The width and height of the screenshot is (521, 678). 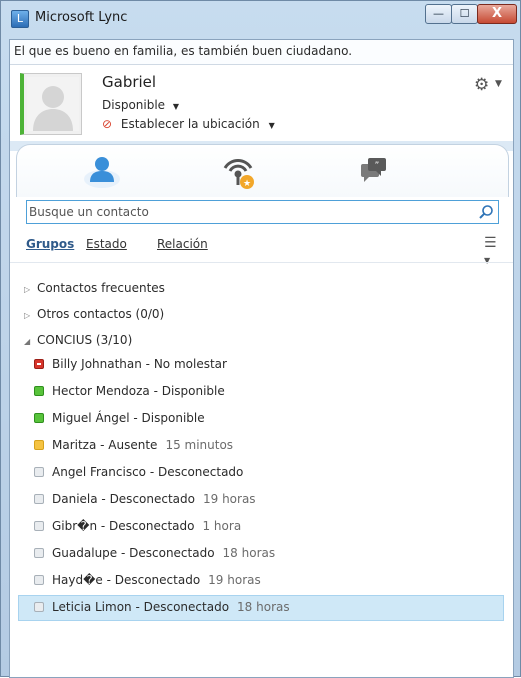 What do you see at coordinates (138, 391) in the screenshot?
I see `contact-name: Hector Mendoza - Disponible` at bounding box center [138, 391].